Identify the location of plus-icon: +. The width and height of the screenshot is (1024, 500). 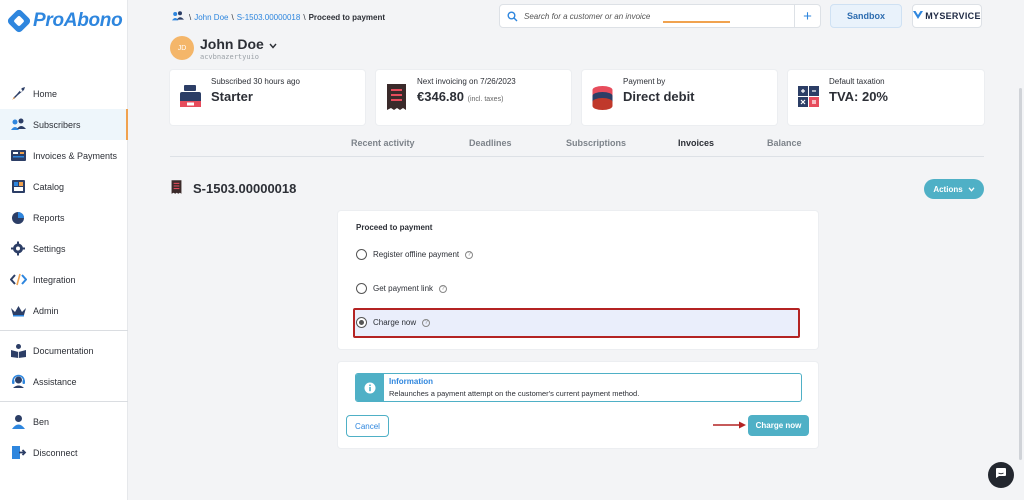
(807, 16).